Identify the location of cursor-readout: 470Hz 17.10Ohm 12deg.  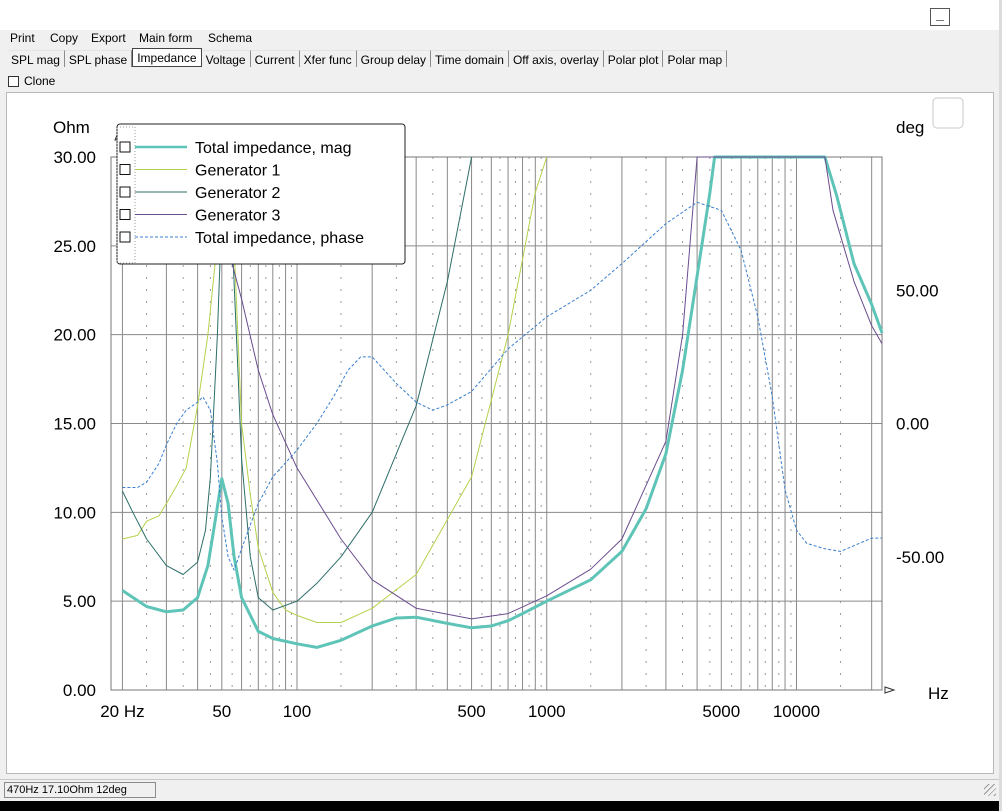
(80, 790).